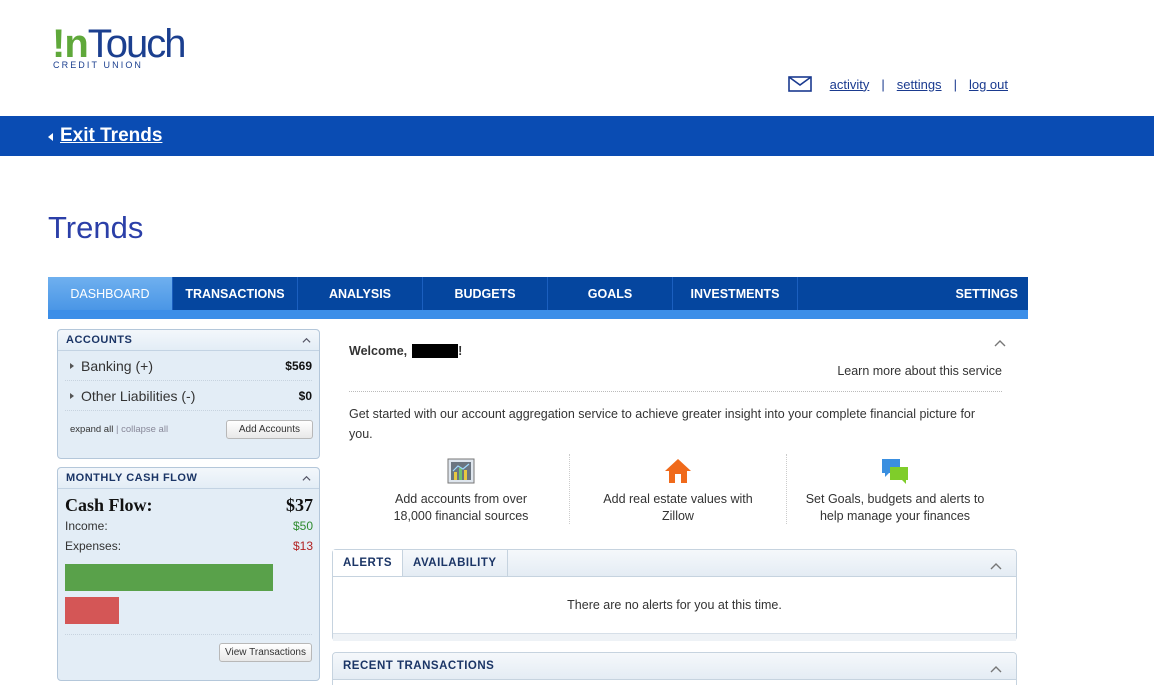 The image size is (1154, 685). I want to click on tab-dashboard: DASHBOARD, so click(110, 293).